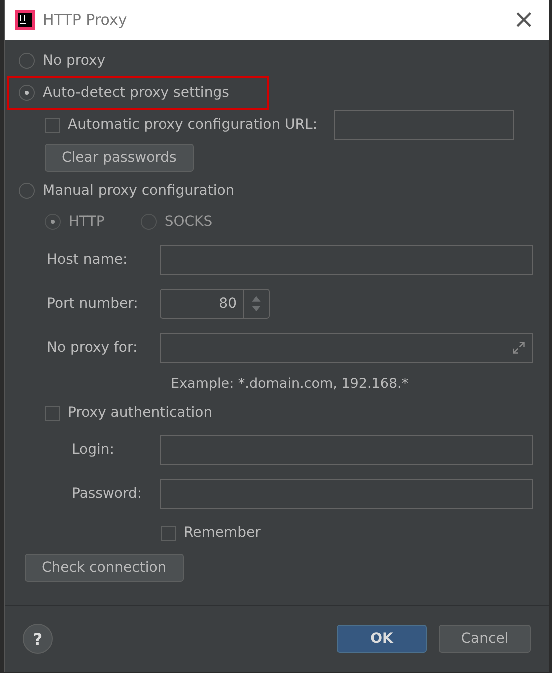 This screenshot has height=673, width=552. I want to click on password-field, so click(346, 494).